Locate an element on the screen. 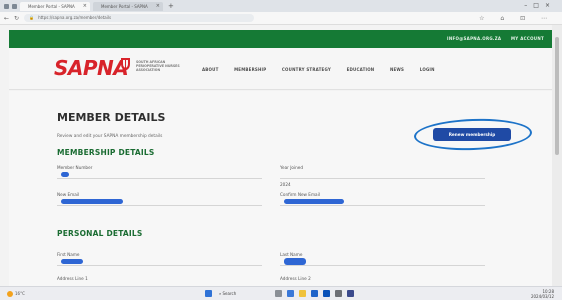  system-tray: 10:28 2024/03/12 is located at coordinates (542, 294).